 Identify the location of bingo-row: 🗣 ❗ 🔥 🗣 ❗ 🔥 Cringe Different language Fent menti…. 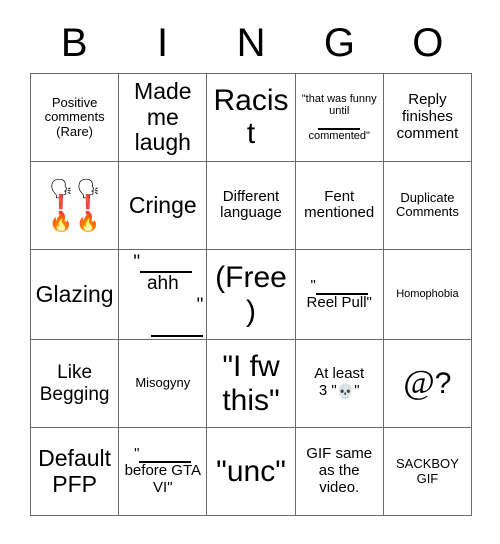
(252, 205).